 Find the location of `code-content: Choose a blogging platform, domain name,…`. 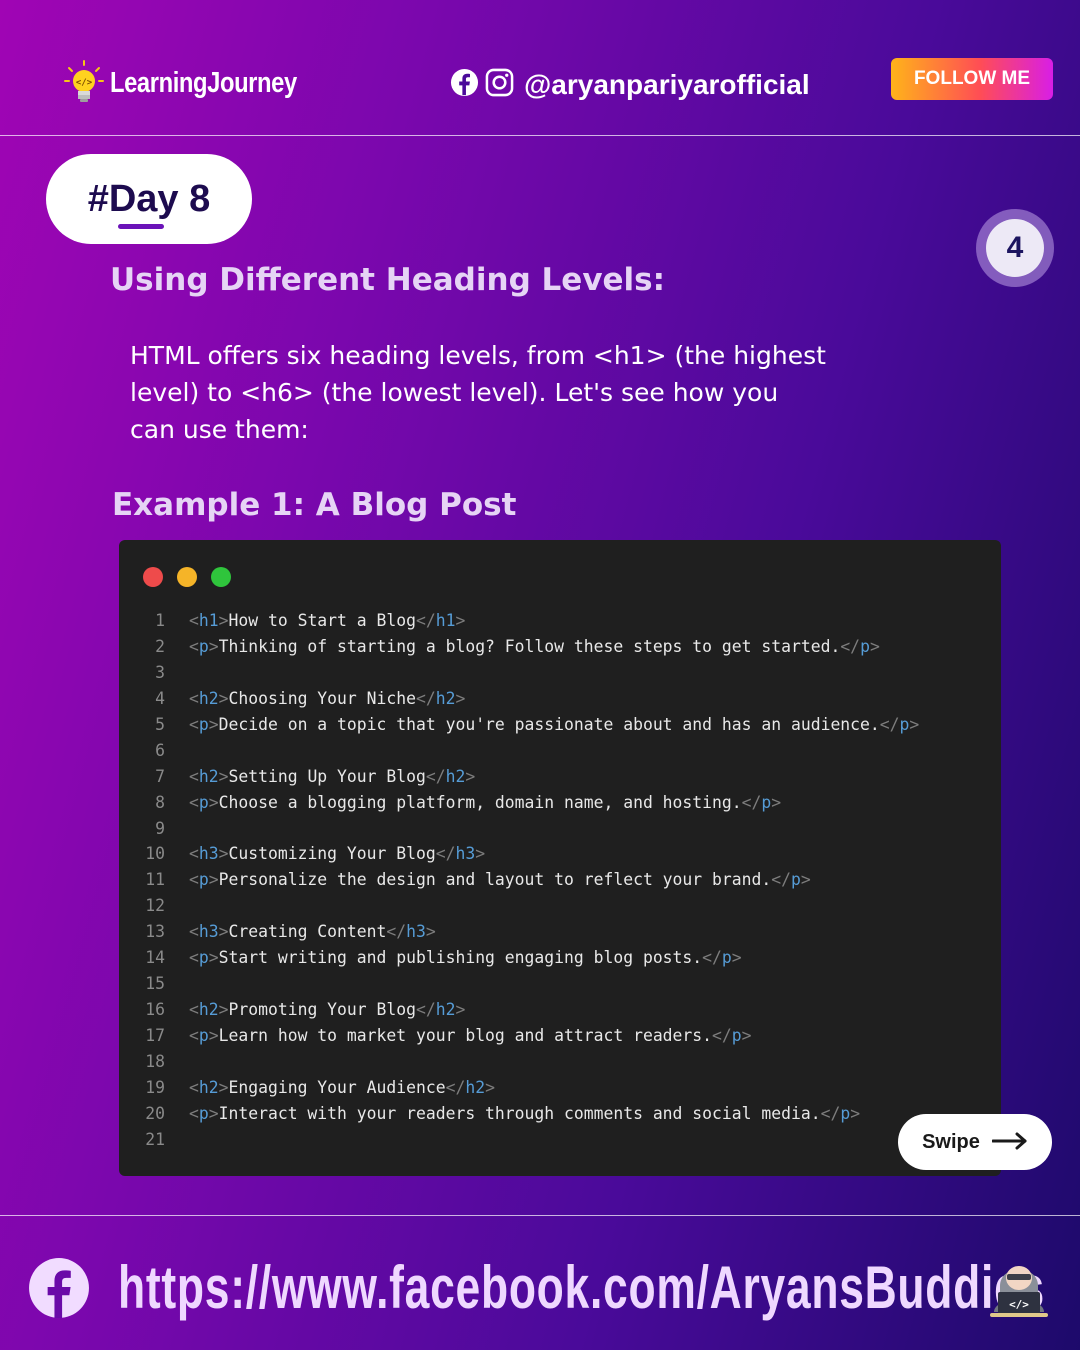

code-content: Choose a blogging platform, domain name,… is located at coordinates (480, 802).